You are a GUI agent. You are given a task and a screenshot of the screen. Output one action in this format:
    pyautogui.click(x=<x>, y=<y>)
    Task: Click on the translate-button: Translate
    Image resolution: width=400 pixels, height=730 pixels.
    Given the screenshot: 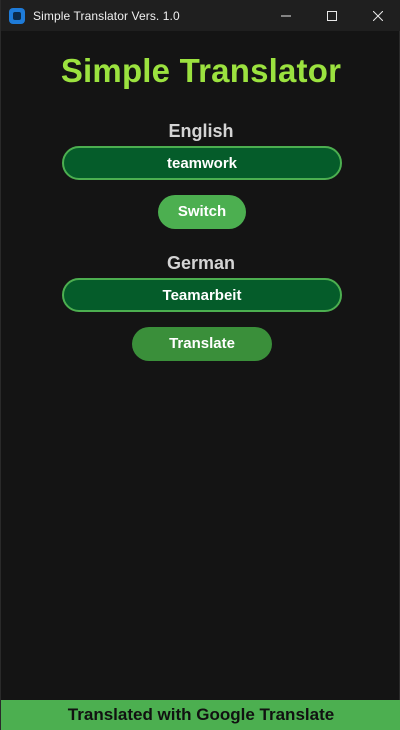 What is the action you would take?
    pyautogui.click(x=202, y=344)
    